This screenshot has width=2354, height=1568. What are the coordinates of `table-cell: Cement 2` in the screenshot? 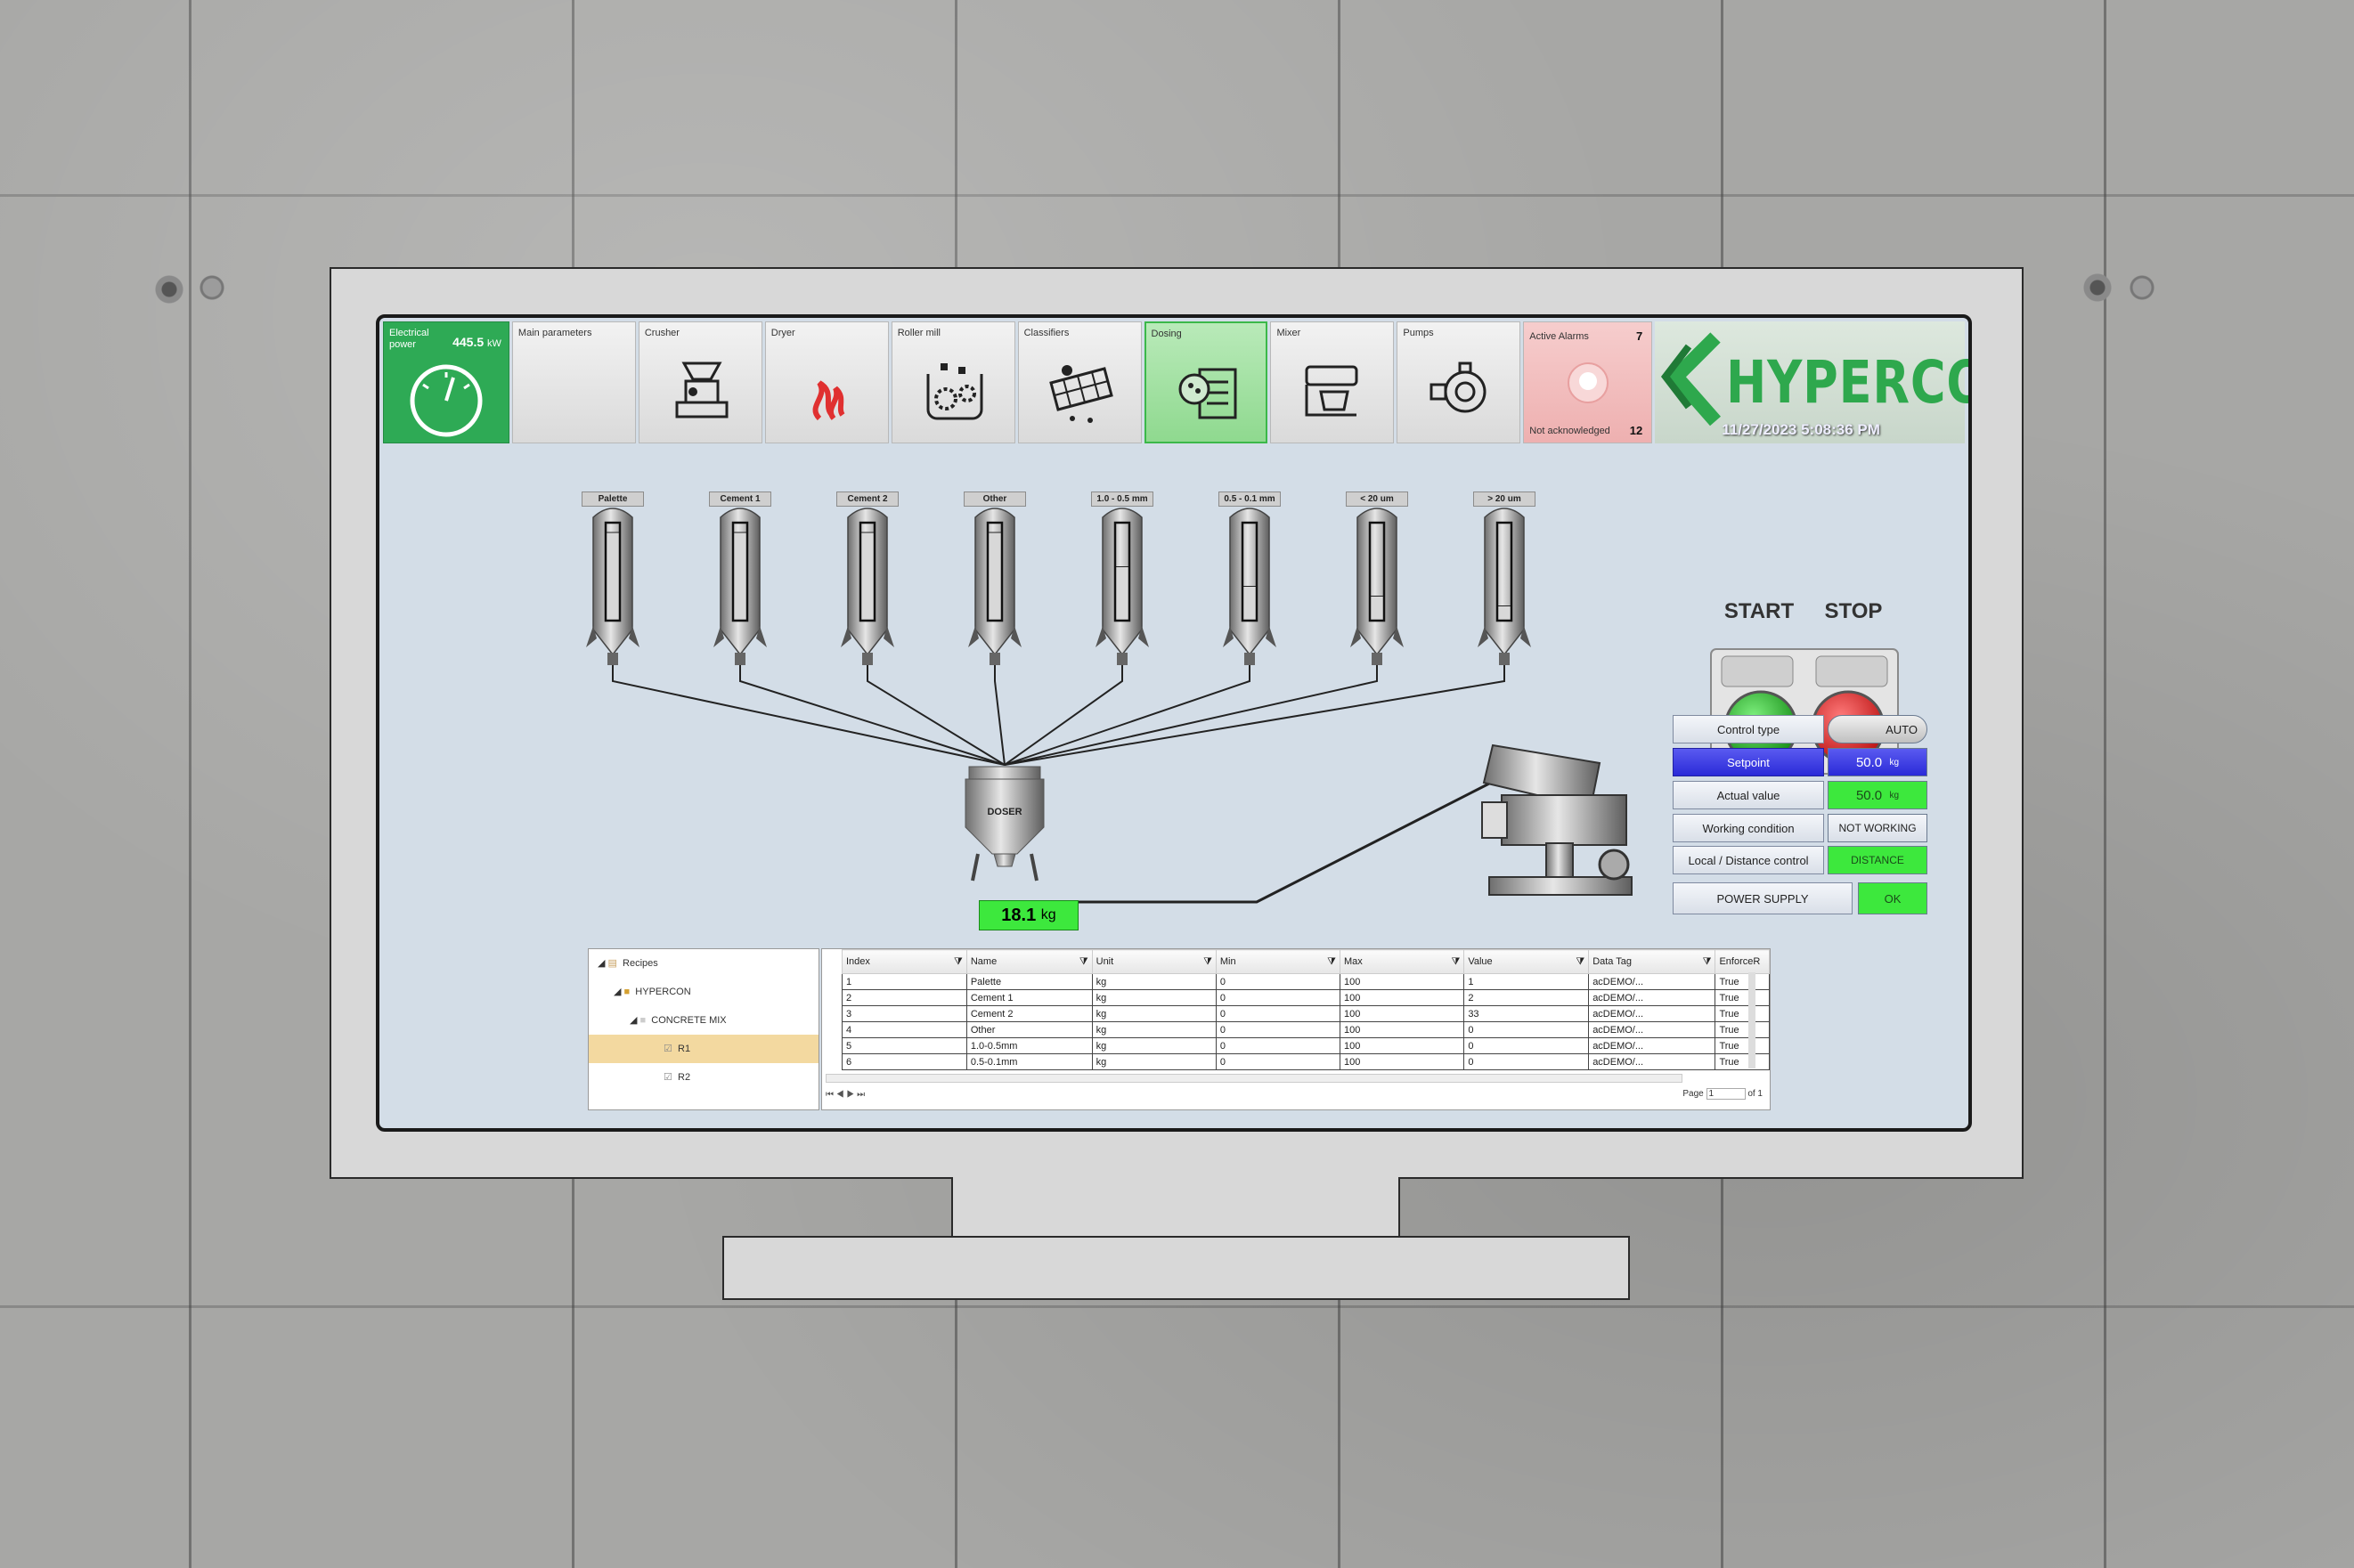 It's located at (1029, 1013).